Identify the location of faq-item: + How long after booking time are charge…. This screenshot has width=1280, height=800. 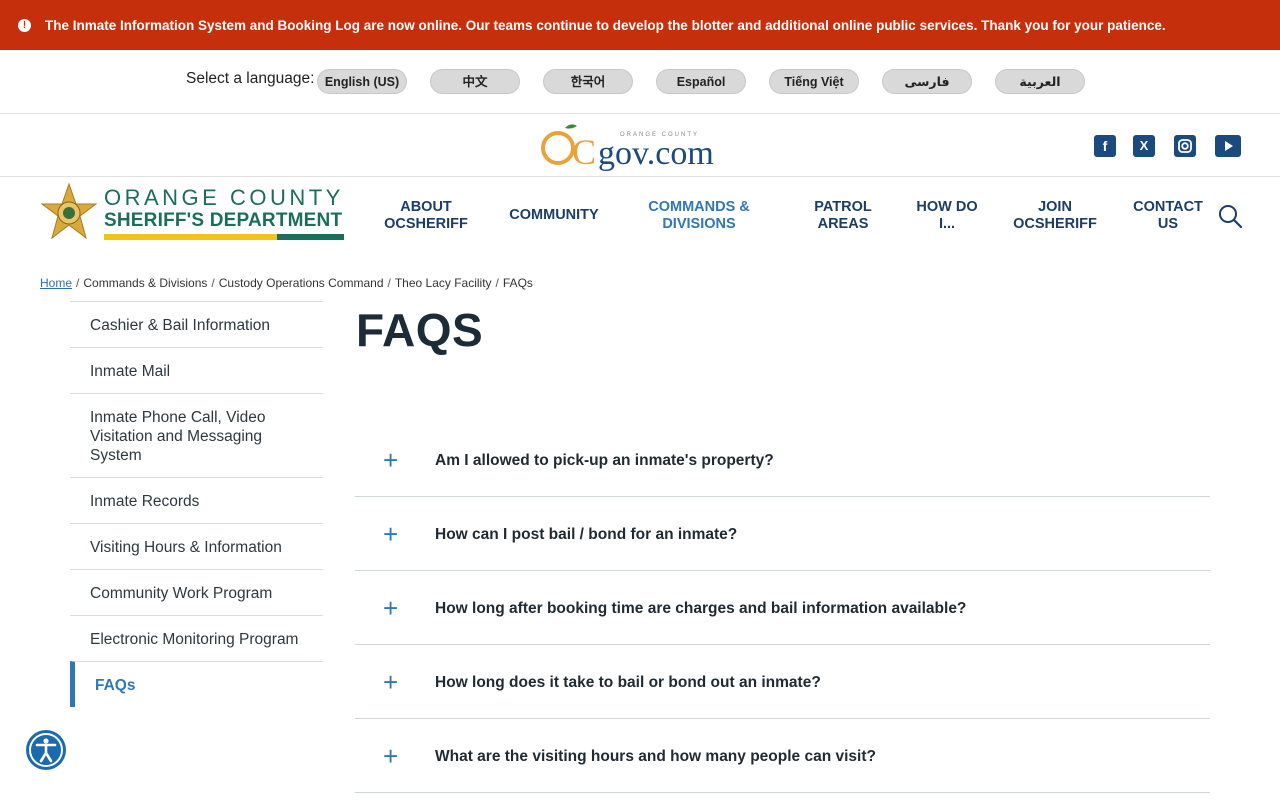
(782, 608).